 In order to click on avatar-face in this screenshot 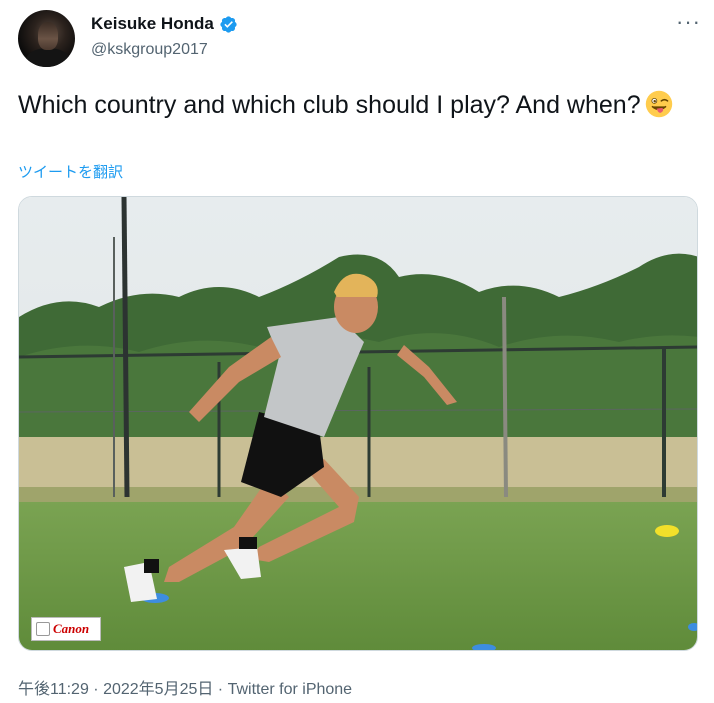, I will do `click(48, 36)`.